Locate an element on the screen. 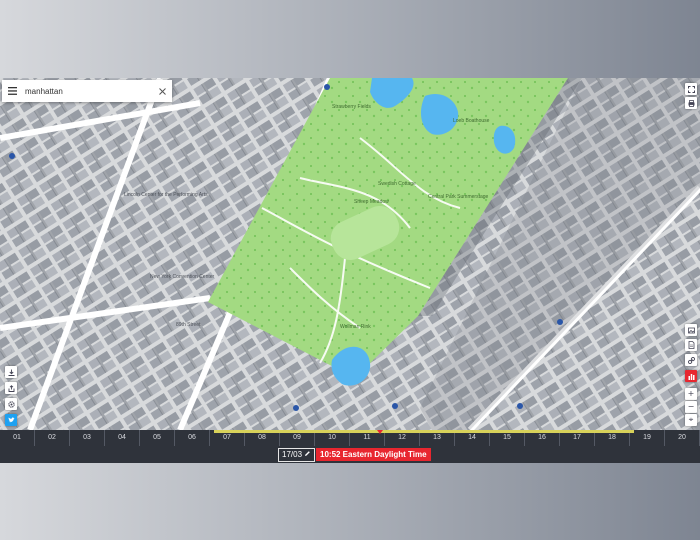 The height and width of the screenshot is (540, 700). hour-cell: 05 is located at coordinates (157, 438).